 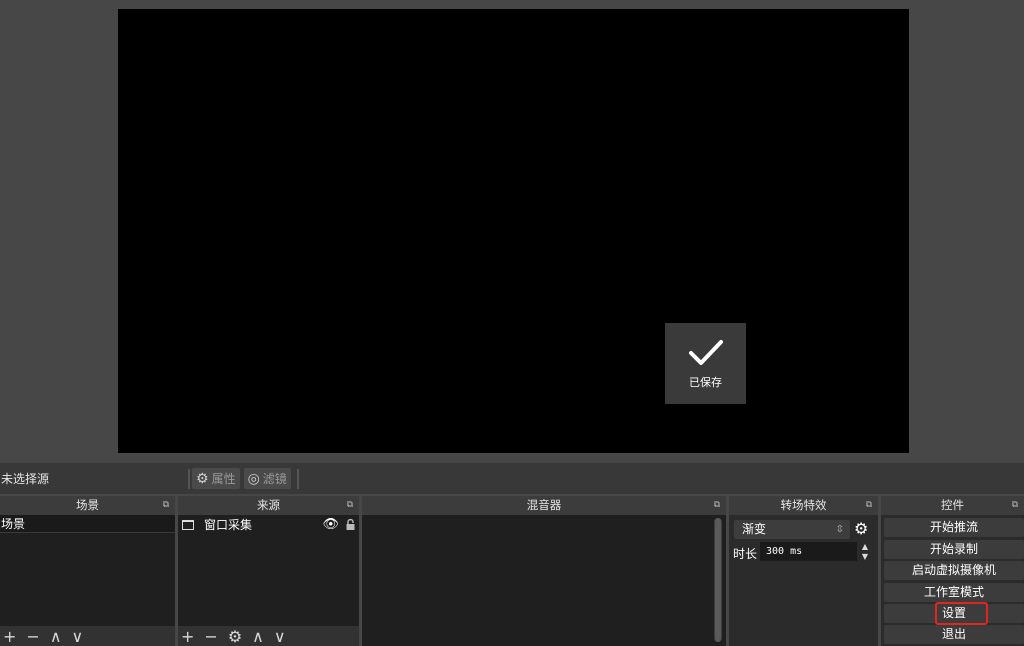 What do you see at coordinates (253, 478) in the screenshot?
I see `filter-icon: ◎` at bounding box center [253, 478].